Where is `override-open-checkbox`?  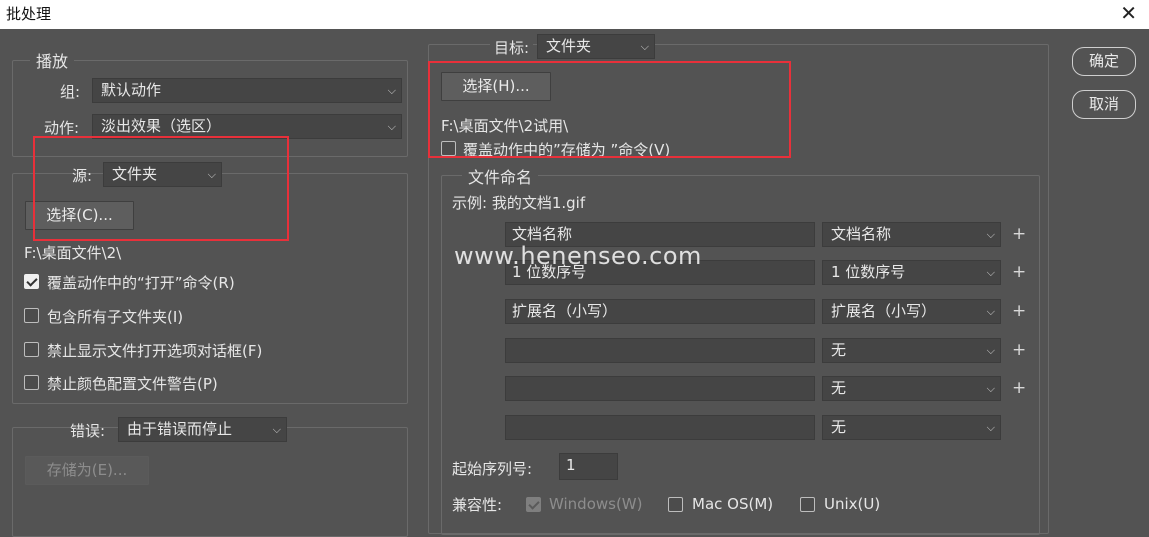 override-open-checkbox is located at coordinates (31, 281).